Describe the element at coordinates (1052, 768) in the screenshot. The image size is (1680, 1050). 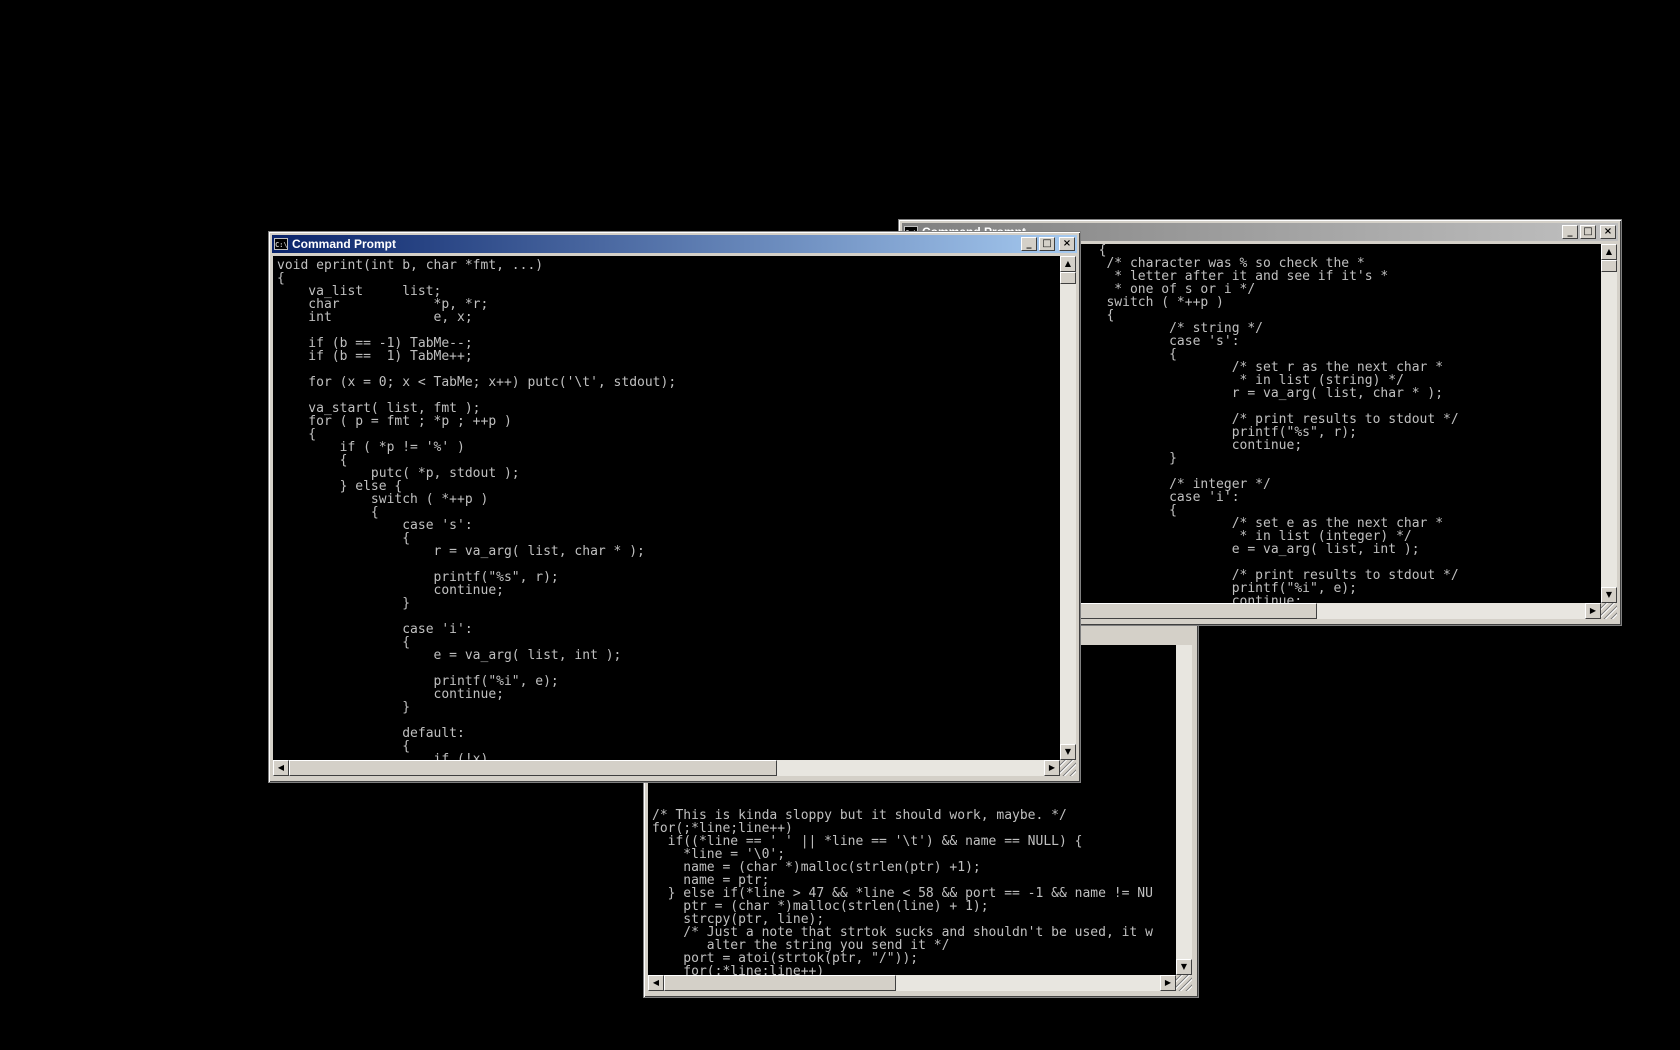
I see `scroll-right-button-main: ▶` at that location.